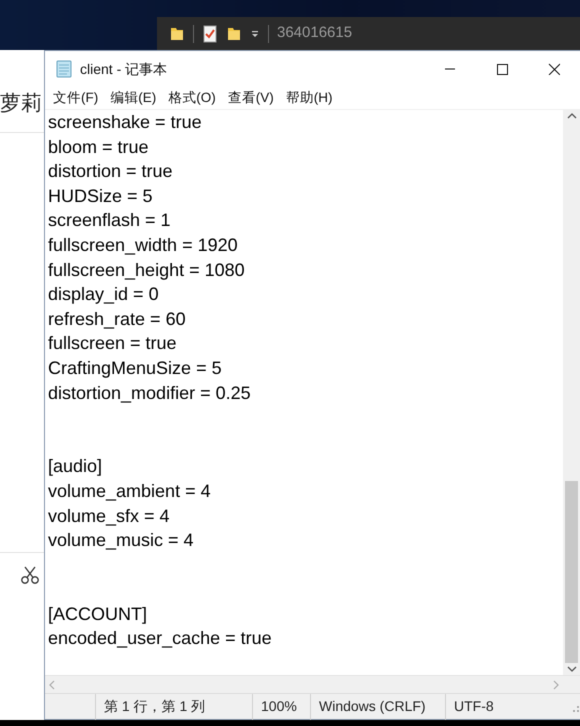  What do you see at coordinates (98, 614) in the screenshot?
I see `text-line: [ACCOUNT]` at bounding box center [98, 614].